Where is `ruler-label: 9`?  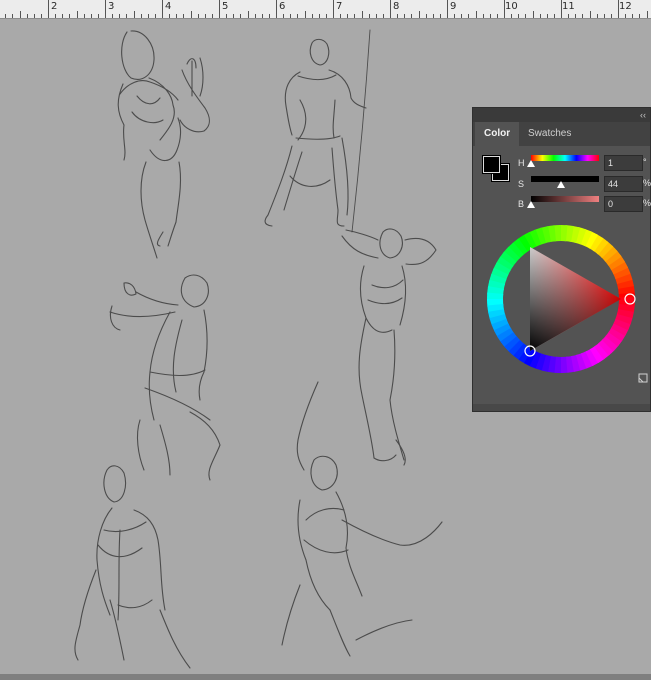 ruler-label: 9 is located at coordinates (453, 6).